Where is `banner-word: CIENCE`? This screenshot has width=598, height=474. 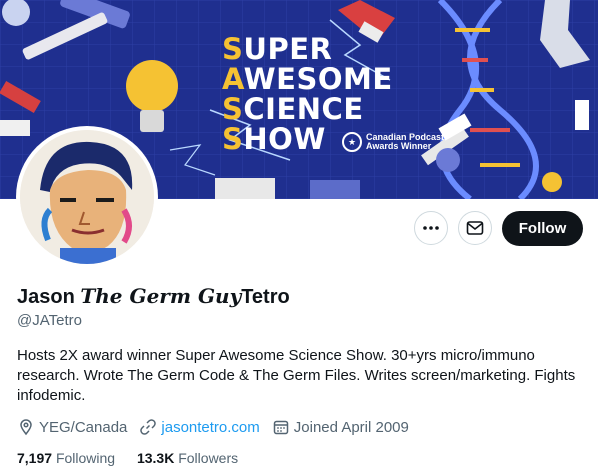
banner-word: CIENCE is located at coordinates (303, 109).